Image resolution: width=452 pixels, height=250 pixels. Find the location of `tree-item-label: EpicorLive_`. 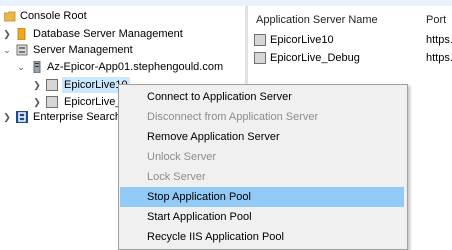

tree-item-label: EpicorLive_ is located at coordinates (93, 102).